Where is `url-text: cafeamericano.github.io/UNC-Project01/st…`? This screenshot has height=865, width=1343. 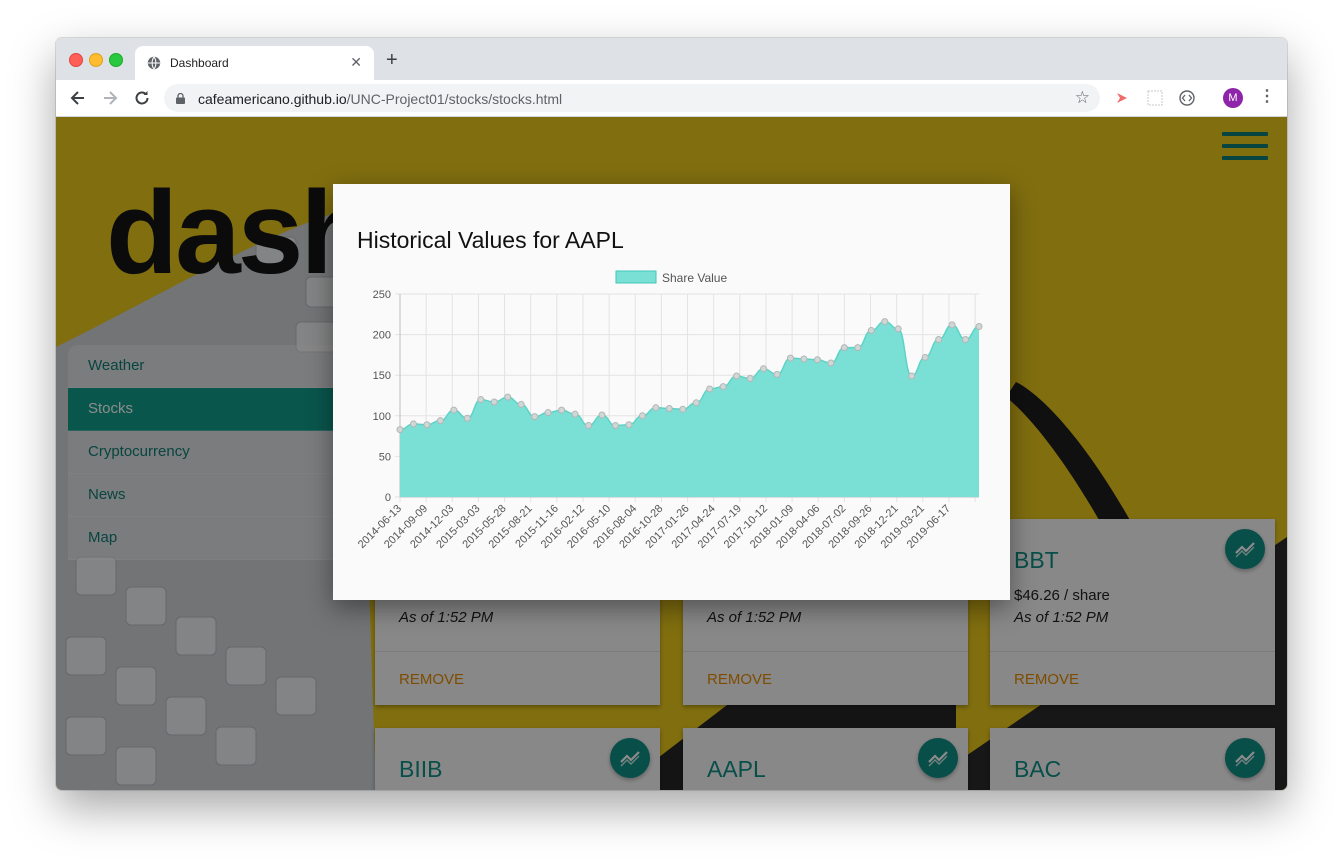 url-text: cafeamericano.github.io/UNC-Project01/st… is located at coordinates (380, 99).